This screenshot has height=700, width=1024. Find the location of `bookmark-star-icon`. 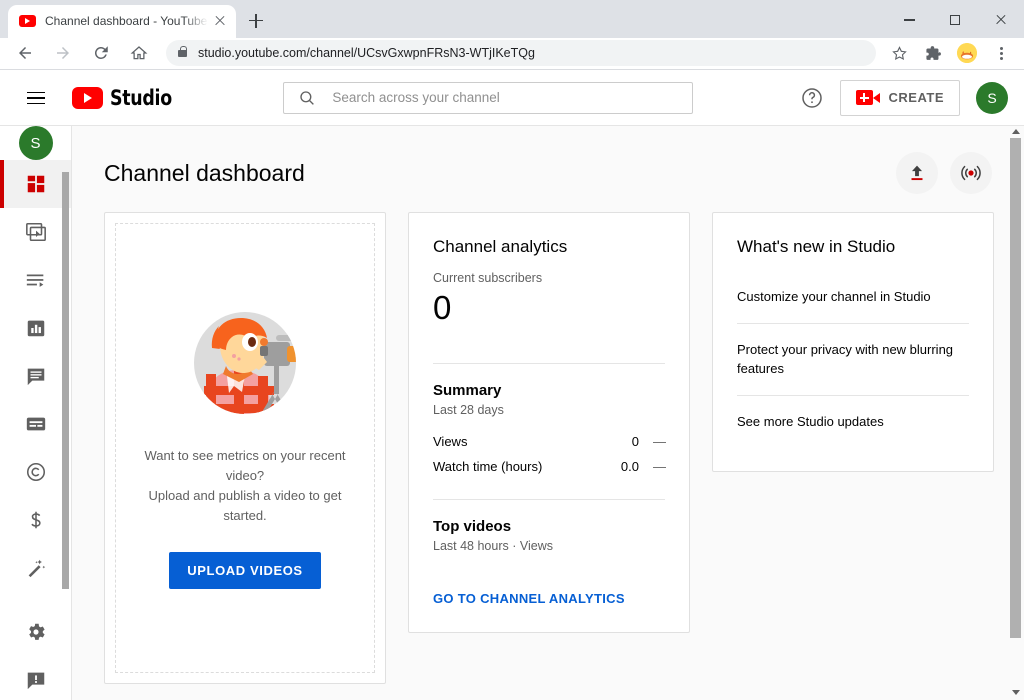

bookmark-star-icon is located at coordinates (899, 53).